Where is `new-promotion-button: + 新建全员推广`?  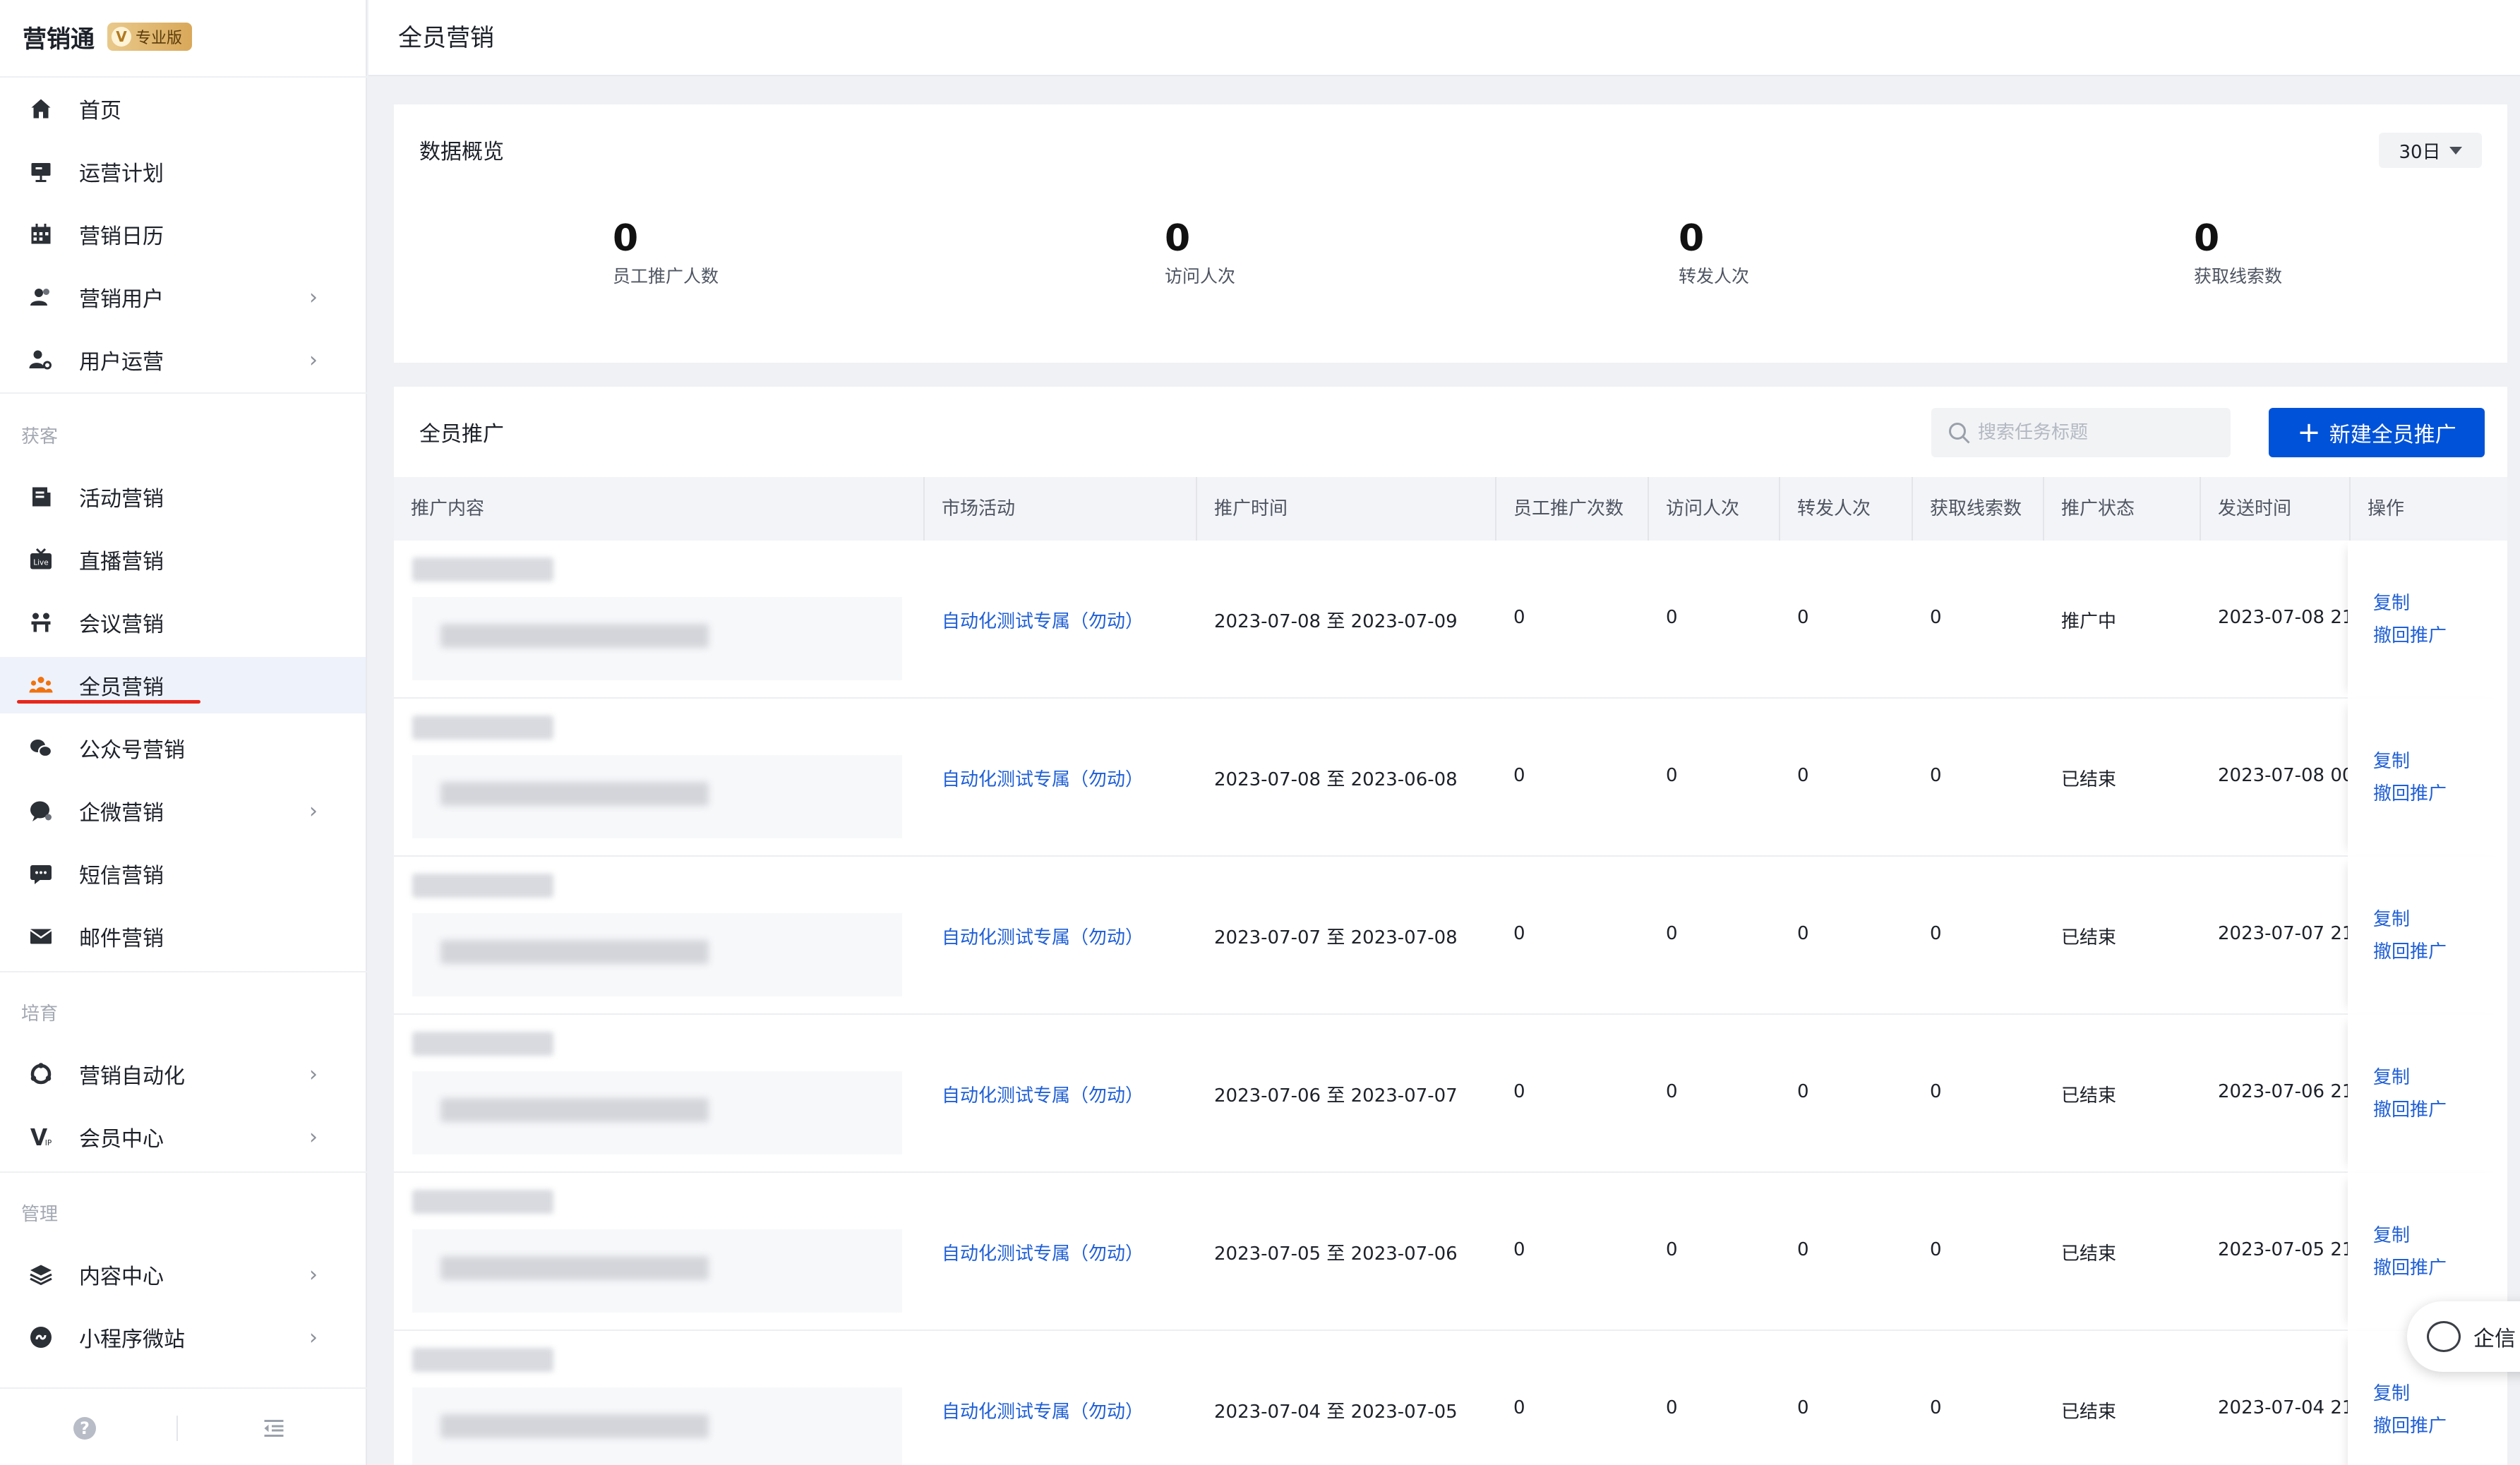 new-promotion-button: + 新建全员推广 is located at coordinates (2377, 432).